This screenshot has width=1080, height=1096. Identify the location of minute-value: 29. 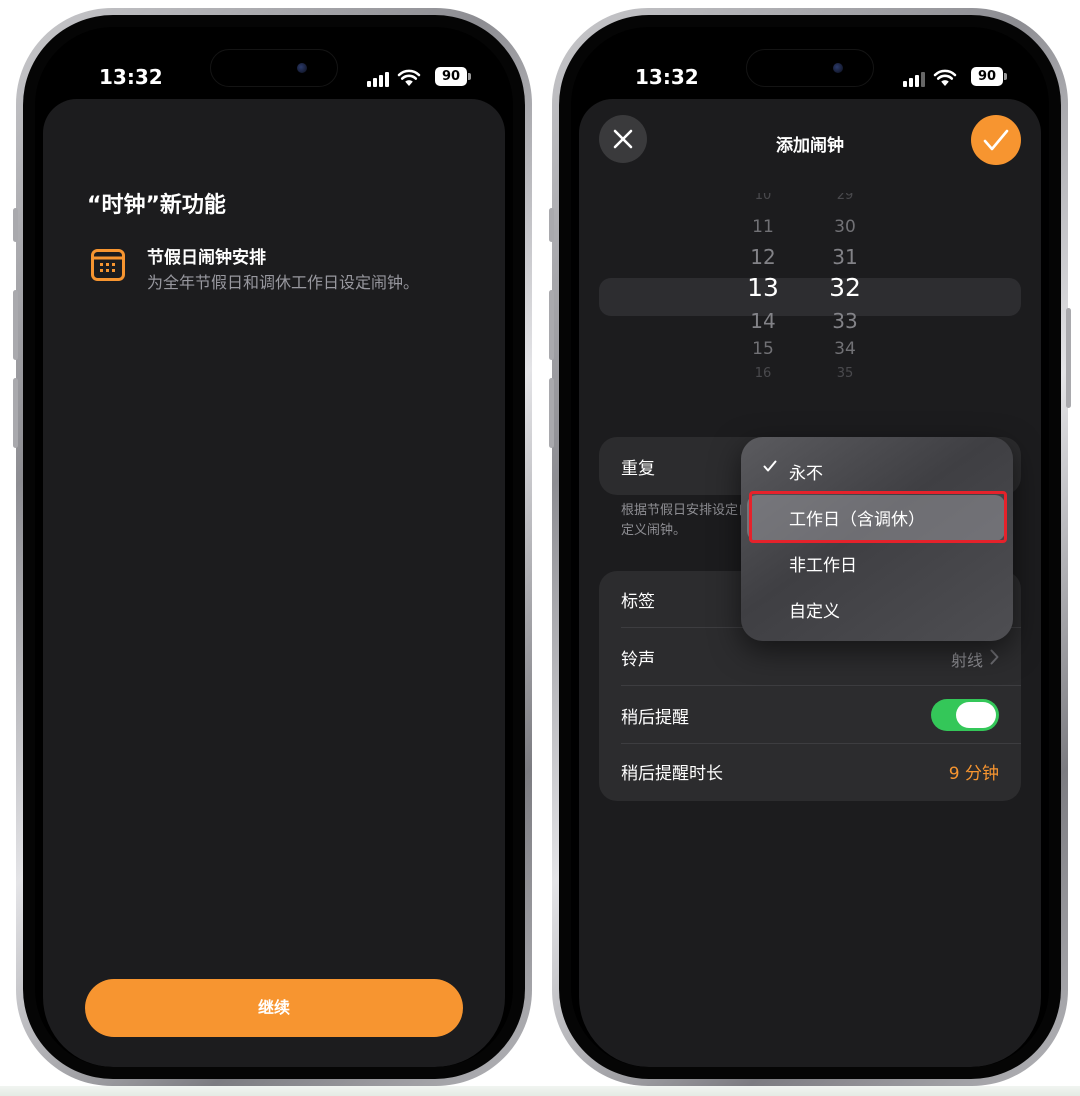
(845, 200).